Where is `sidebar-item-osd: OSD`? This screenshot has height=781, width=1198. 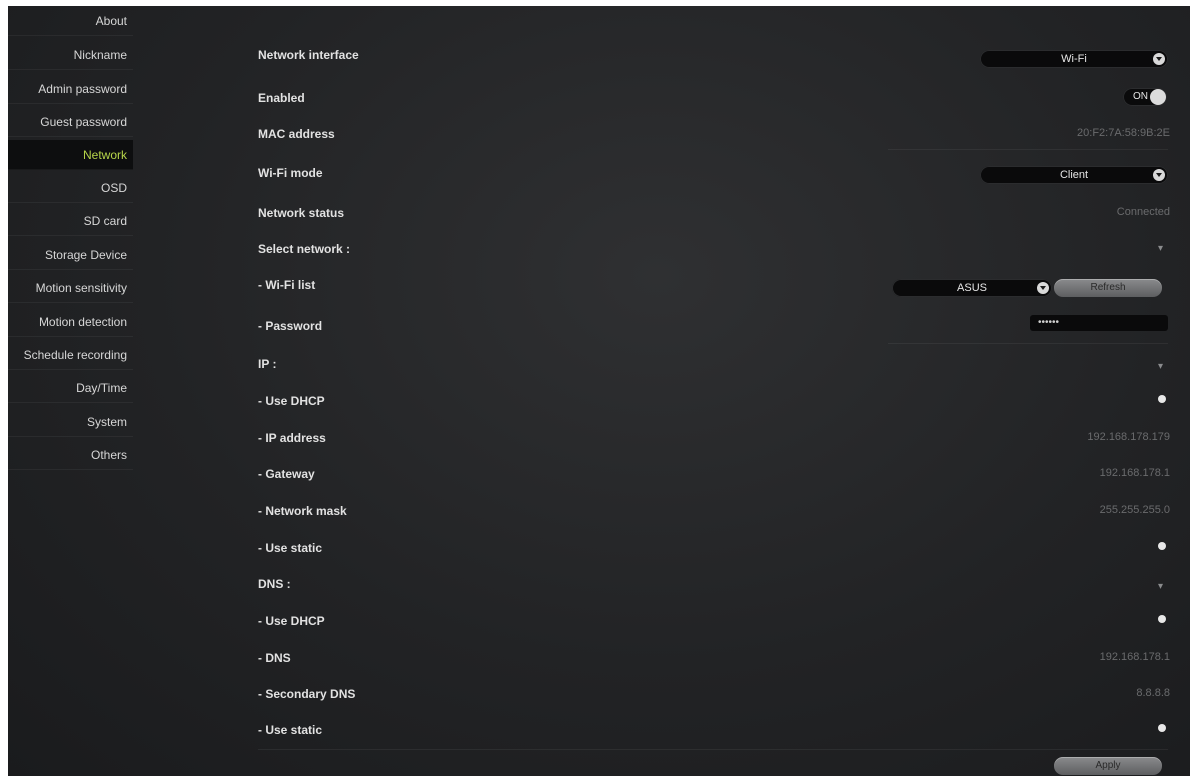 sidebar-item-osd: OSD is located at coordinates (70, 188).